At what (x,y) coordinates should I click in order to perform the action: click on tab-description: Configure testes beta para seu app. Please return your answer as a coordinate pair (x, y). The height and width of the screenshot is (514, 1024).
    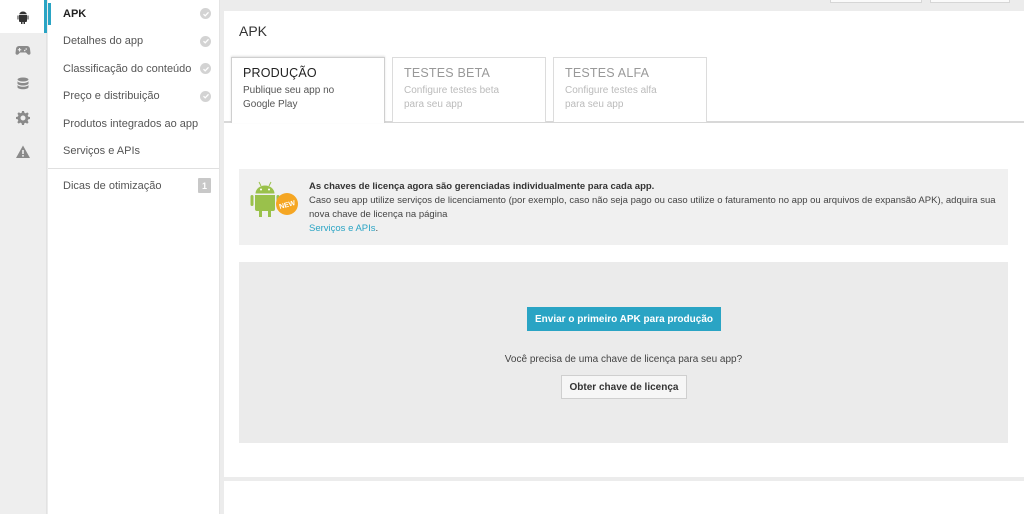
    Looking at the image, I should click on (452, 97).